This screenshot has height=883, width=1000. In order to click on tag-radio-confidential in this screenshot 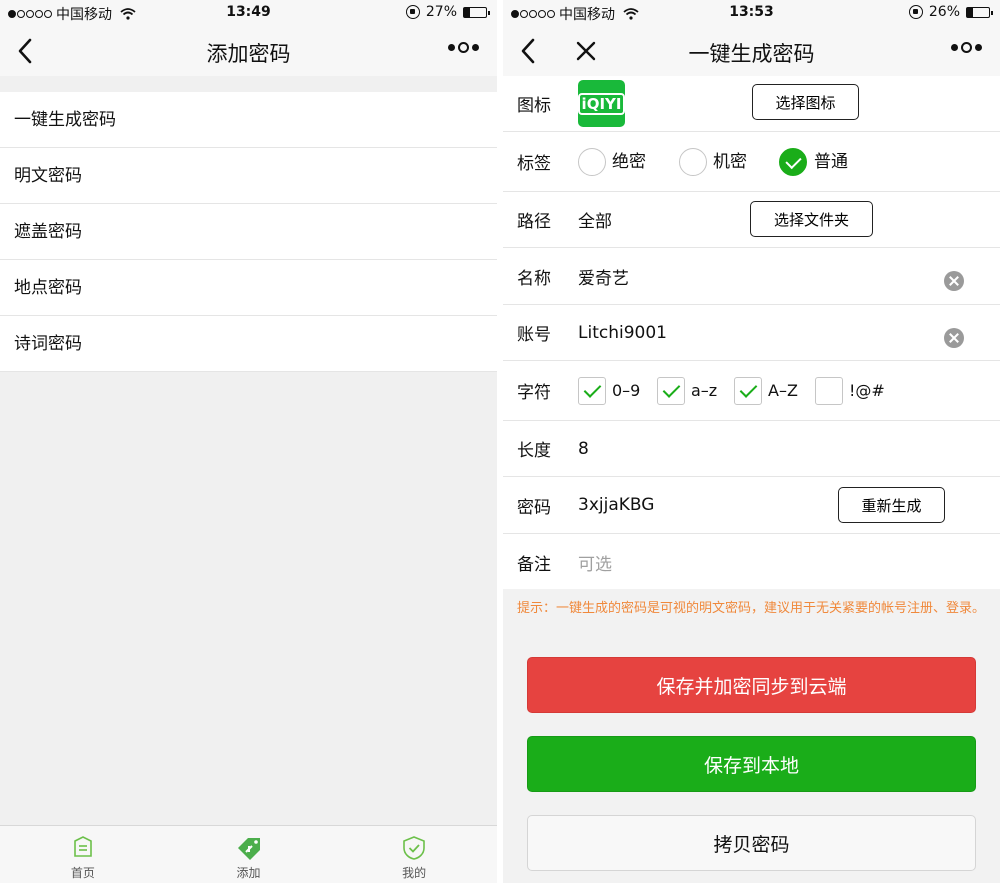, I will do `click(693, 162)`.